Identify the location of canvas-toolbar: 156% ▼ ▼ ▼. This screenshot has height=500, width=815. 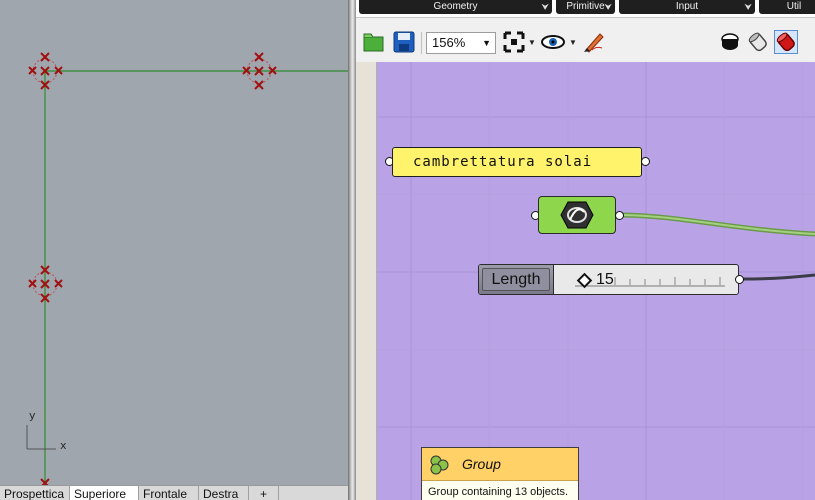
(585, 43).